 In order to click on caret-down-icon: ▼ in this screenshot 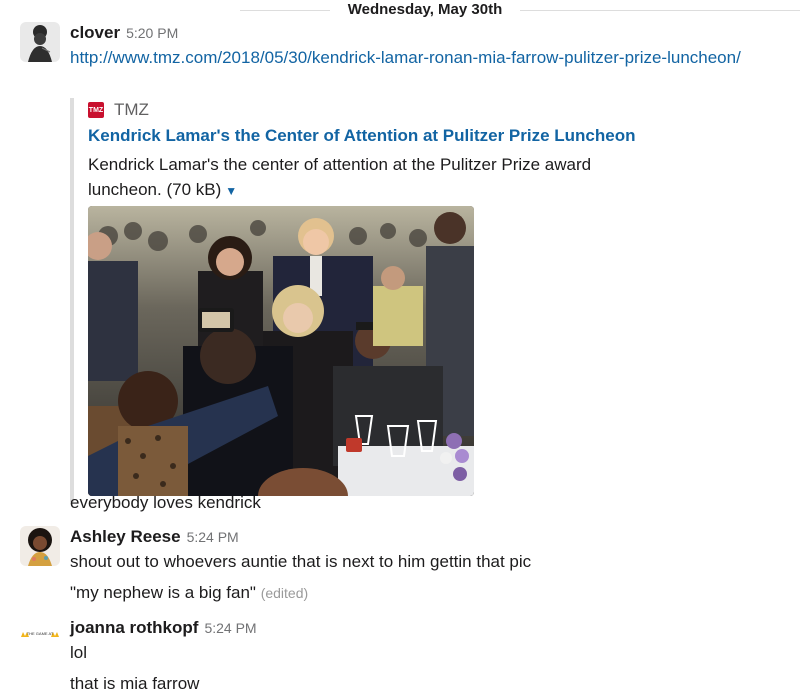, I will do `click(231, 191)`.